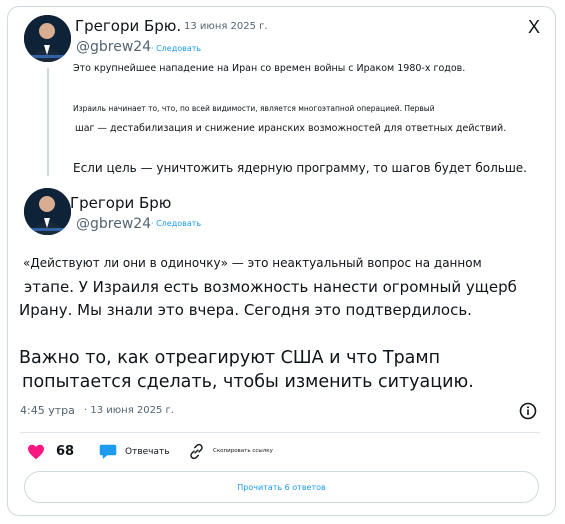  I want to click on read-replies-label: Прочитать 6 ответов, so click(281, 487).